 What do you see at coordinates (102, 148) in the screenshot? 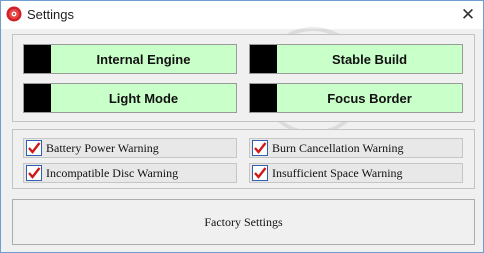
I see `checkbox-label: Battery Power Warning` at bounding box center [102, 148].